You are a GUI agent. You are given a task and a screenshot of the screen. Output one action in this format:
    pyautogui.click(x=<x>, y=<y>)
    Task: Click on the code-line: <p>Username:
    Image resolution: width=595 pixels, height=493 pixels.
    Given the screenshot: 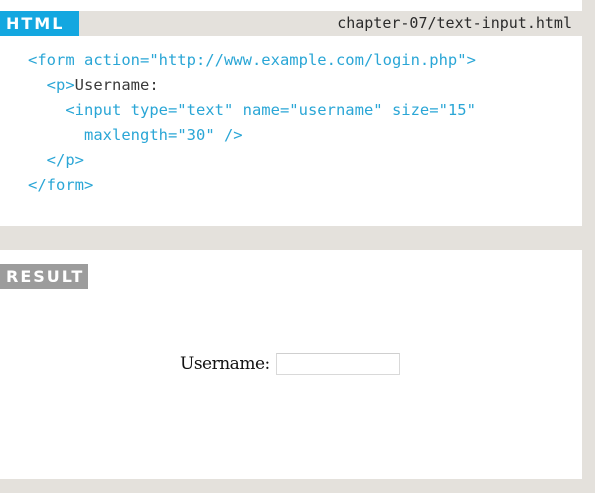 What is the action you would take?
    pyautogui.click(x=252, y=85)
    